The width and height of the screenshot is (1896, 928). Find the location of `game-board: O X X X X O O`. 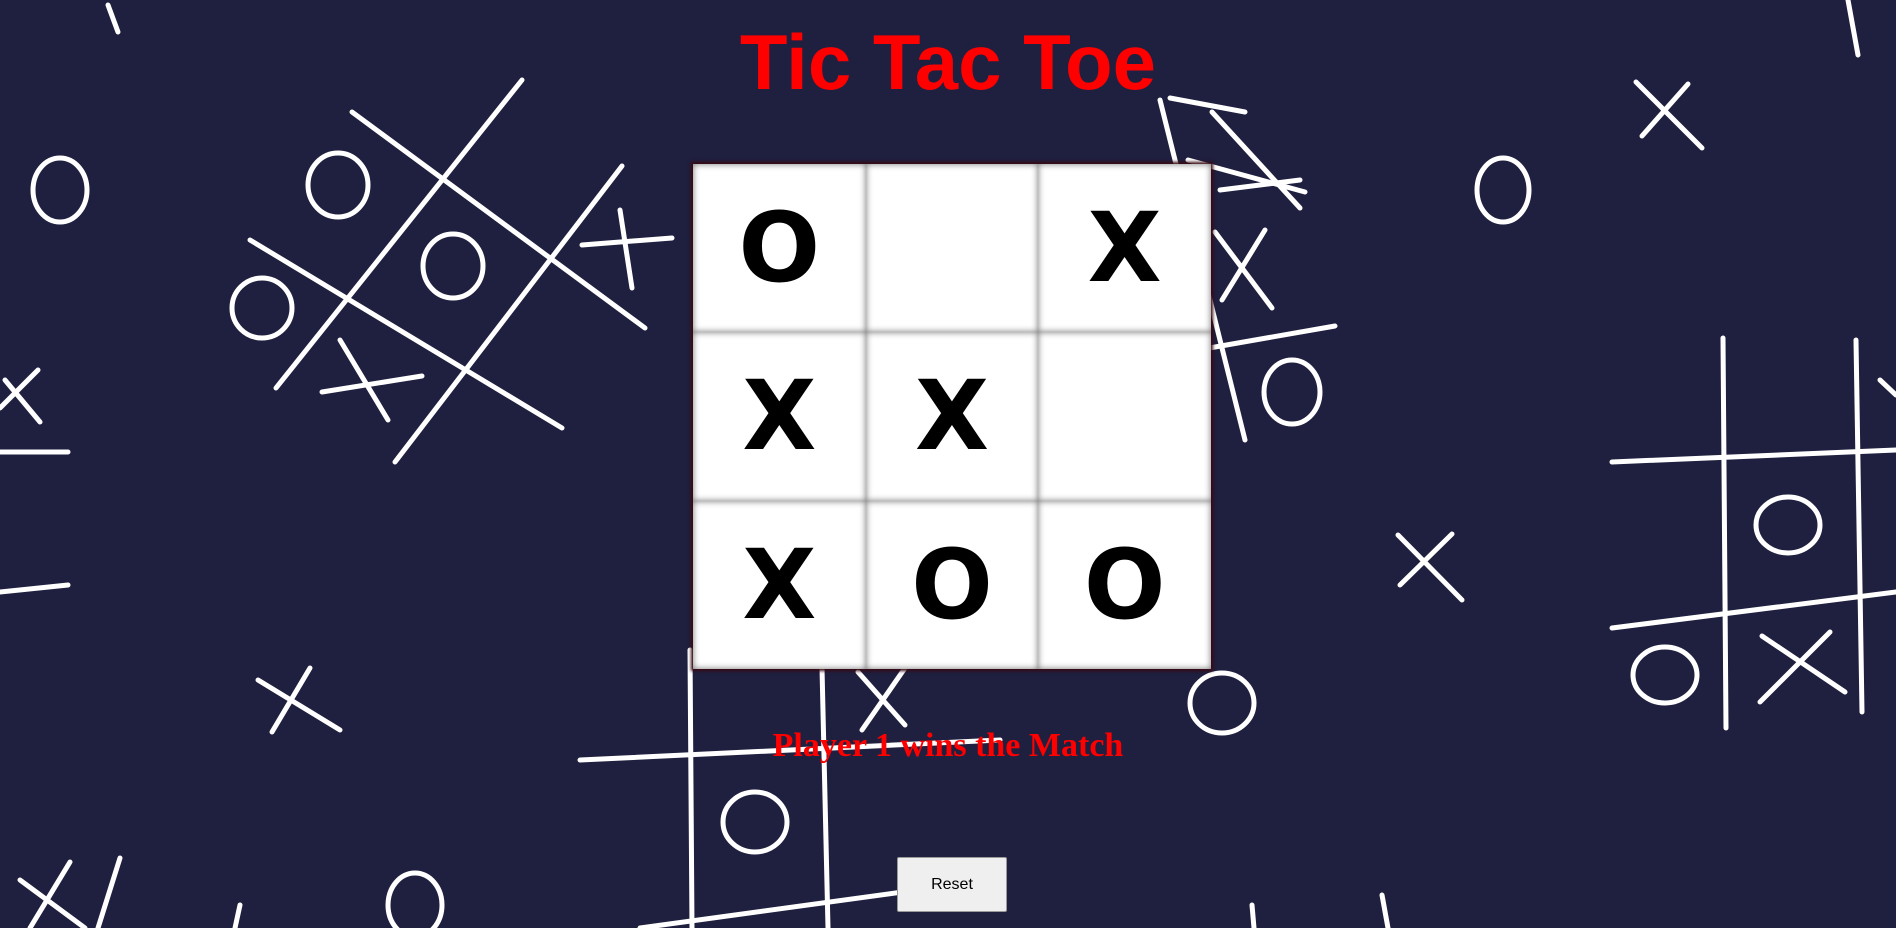

game-board: O X X X X O O is located at coordinates (952, 416).